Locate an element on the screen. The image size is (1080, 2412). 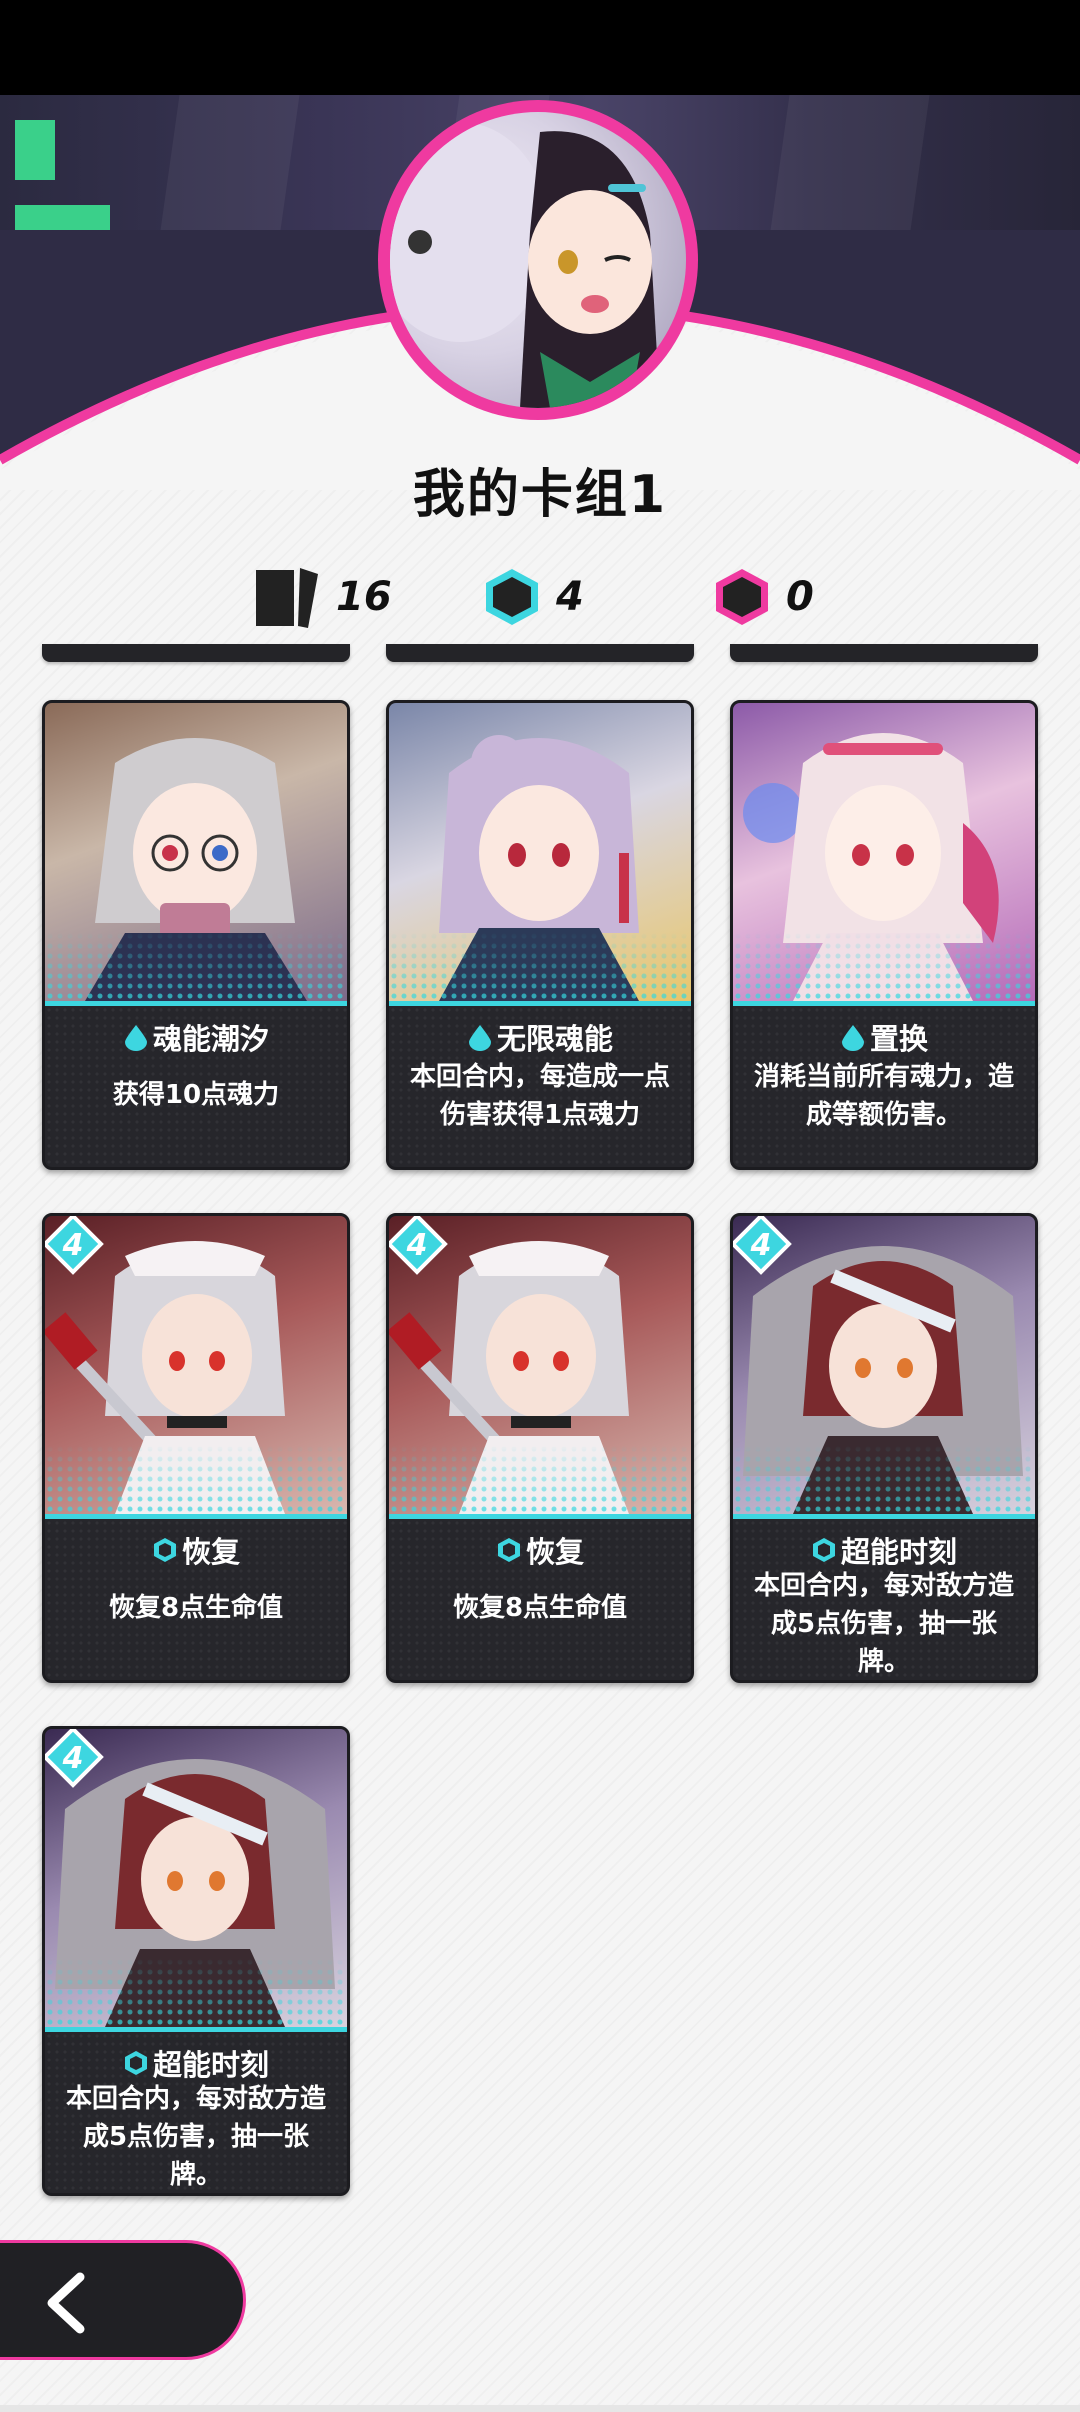
chevron-left-icon is located at coordinates (66, 2303).